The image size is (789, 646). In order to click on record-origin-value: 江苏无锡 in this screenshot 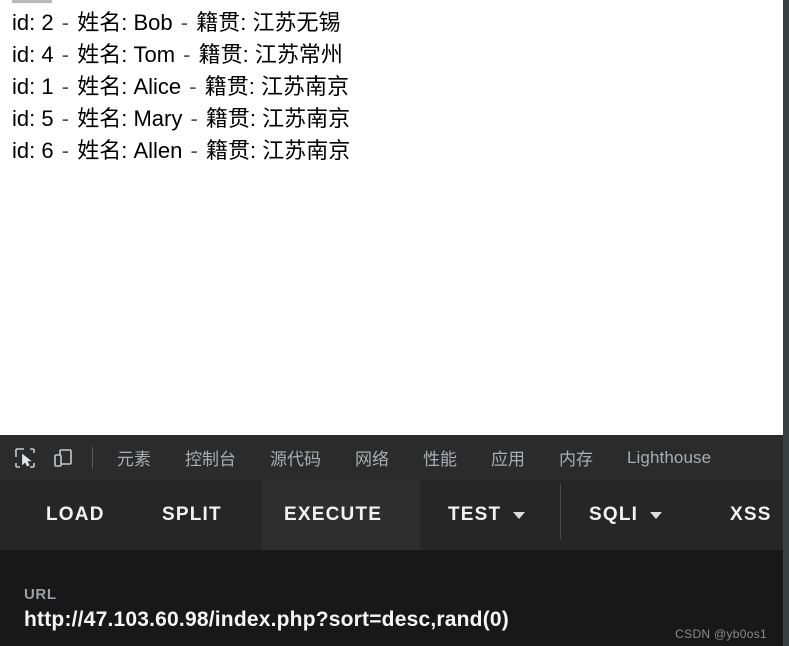, I will do `click(296, 22)`.